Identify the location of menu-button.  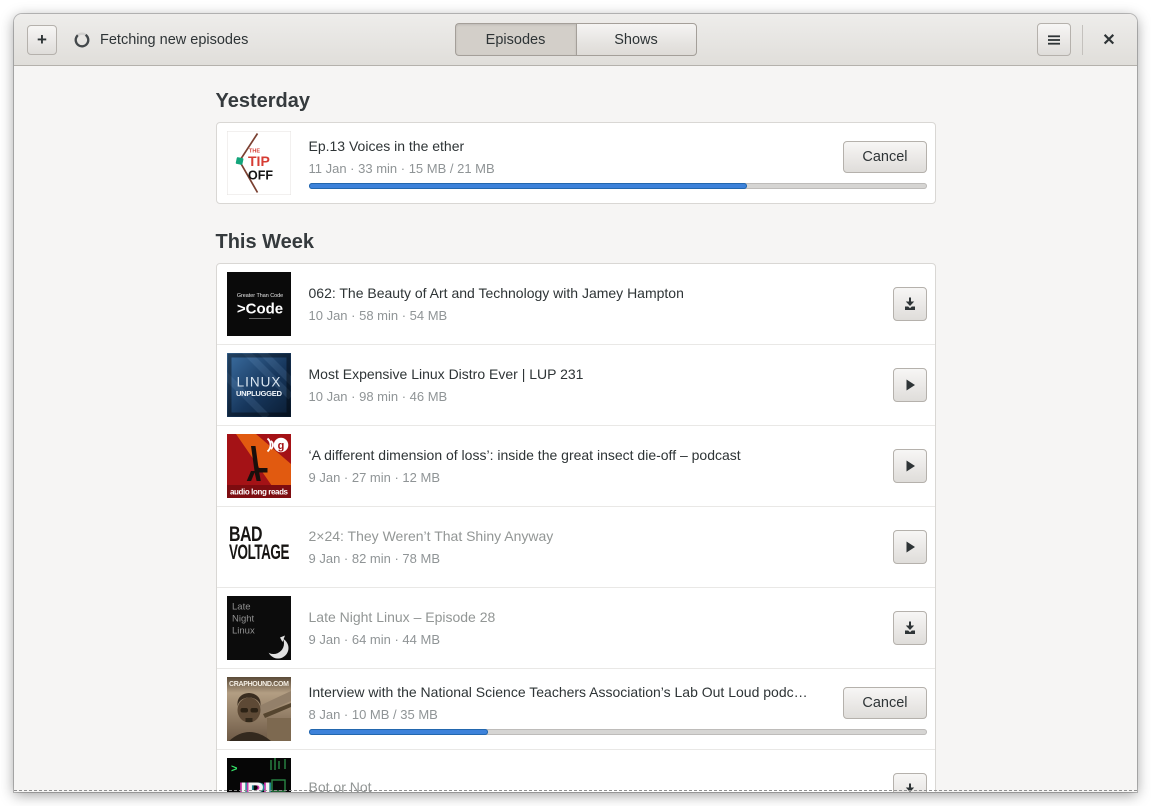
(1054, 39).